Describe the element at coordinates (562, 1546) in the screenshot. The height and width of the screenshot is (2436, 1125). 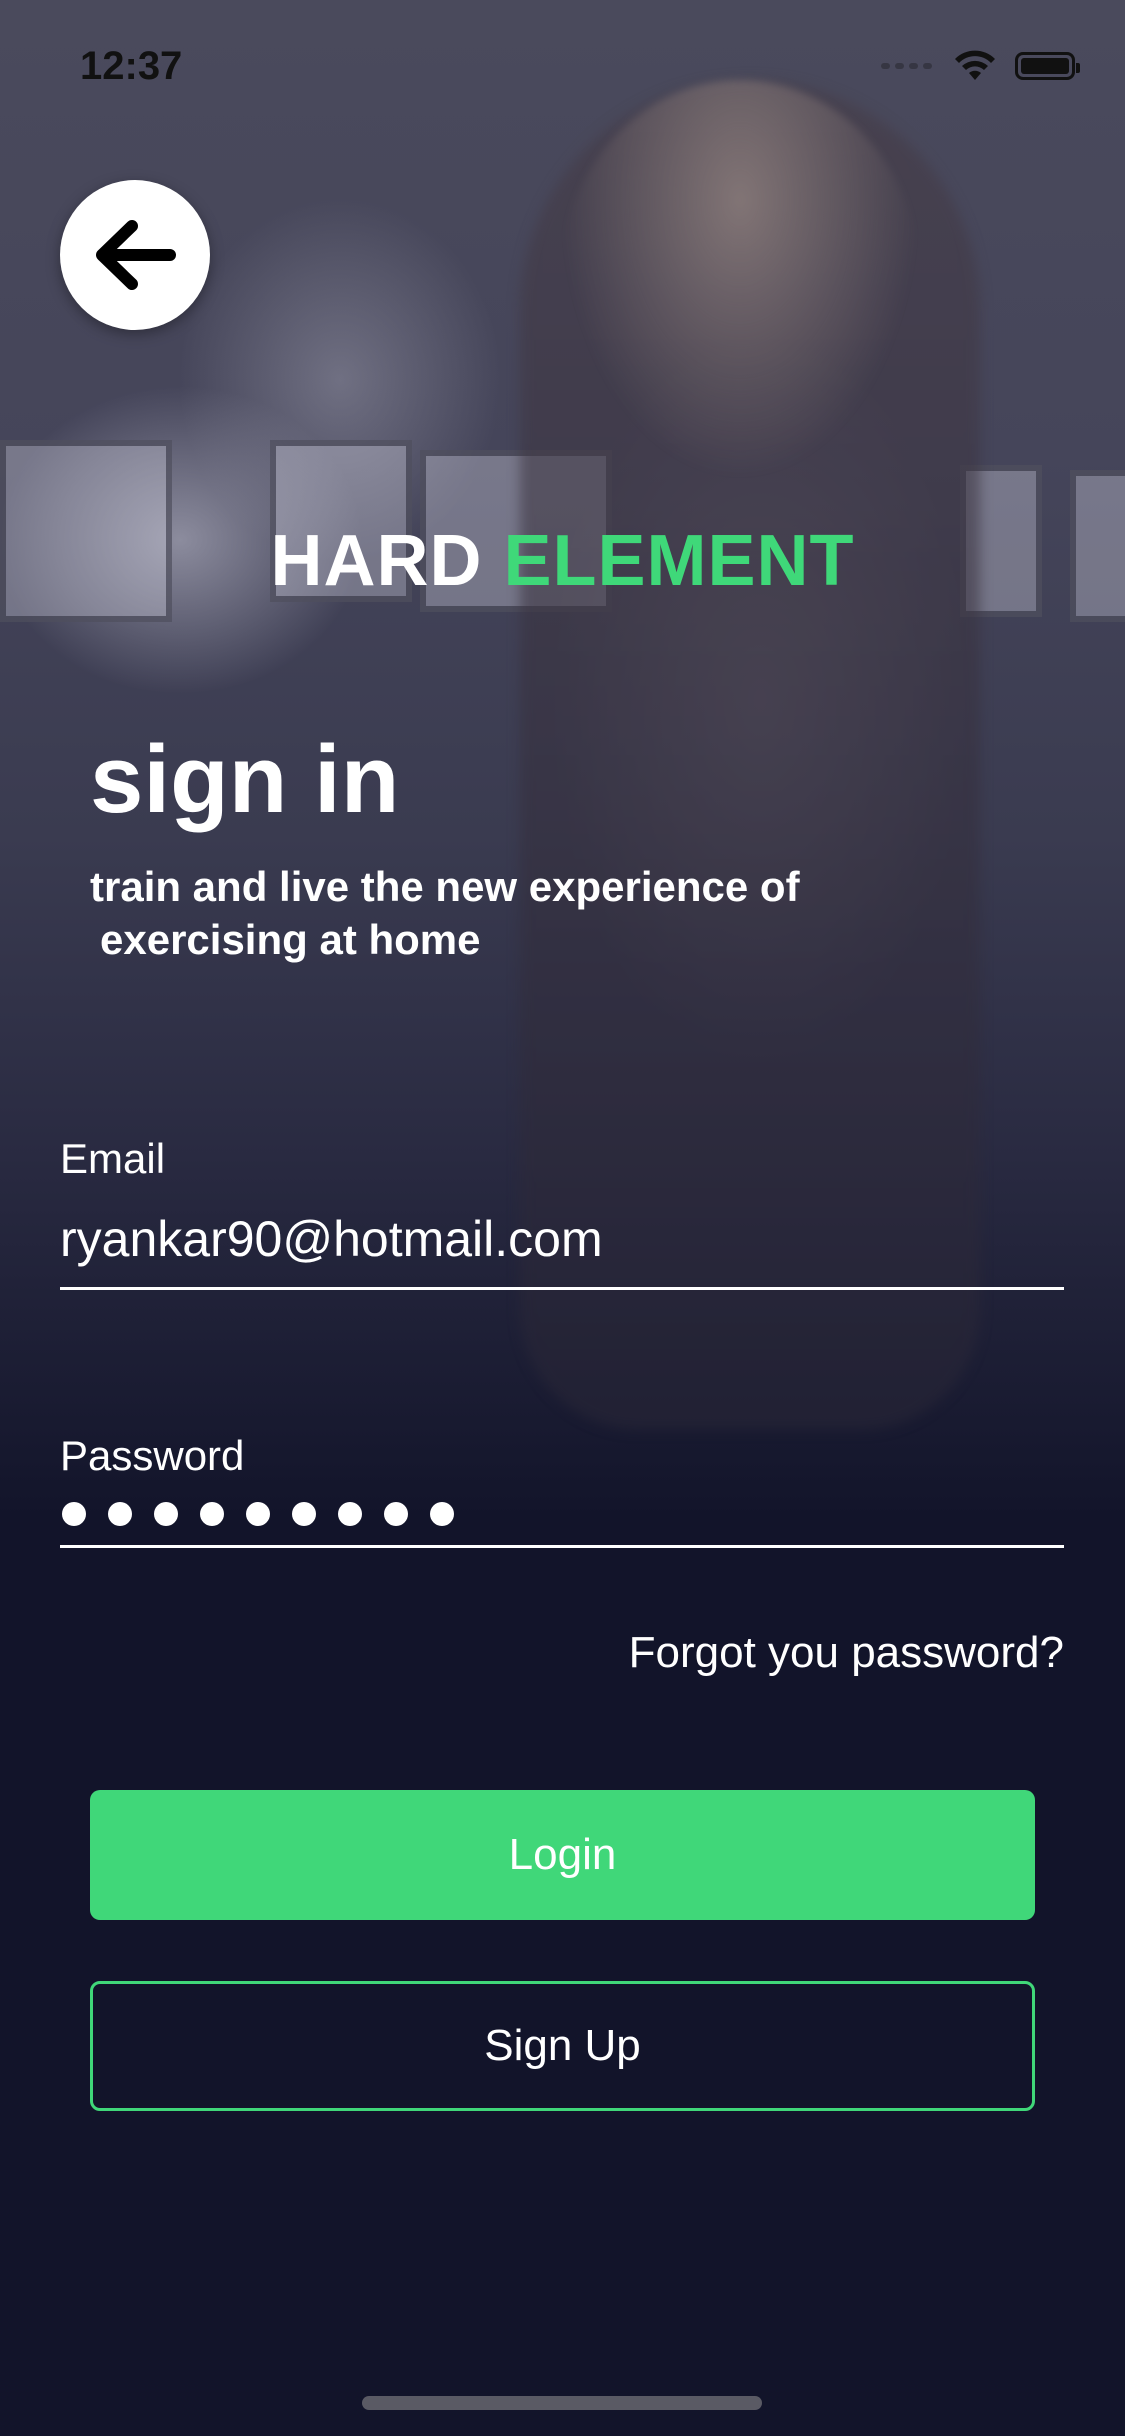
I see `password-underline` at that location.